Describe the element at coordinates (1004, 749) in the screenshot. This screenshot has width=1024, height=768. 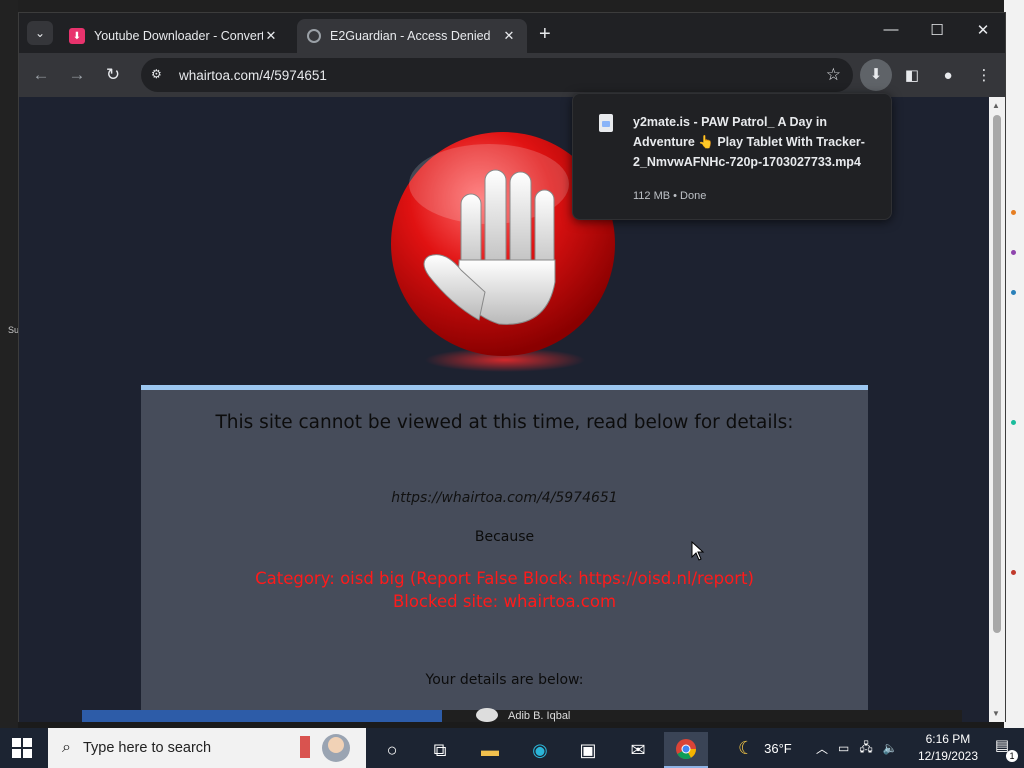
I see `notification-center-icon: ▤ 1` at that location.